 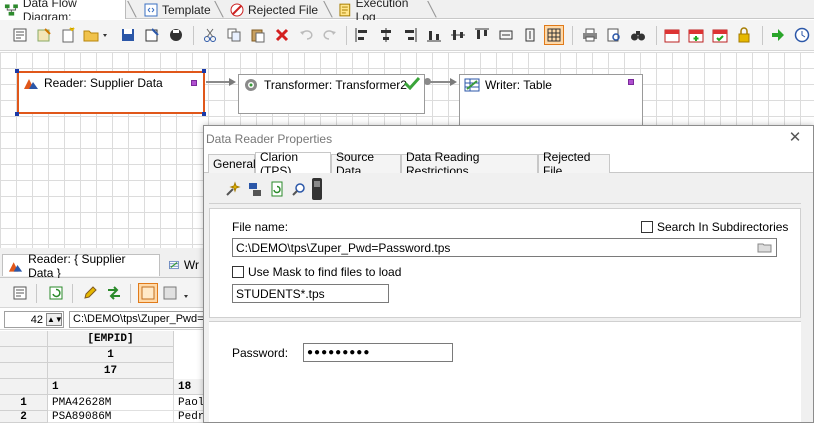 I want to click on transformer-node: Transformer: Transformer2, so click(x=331, y=94).